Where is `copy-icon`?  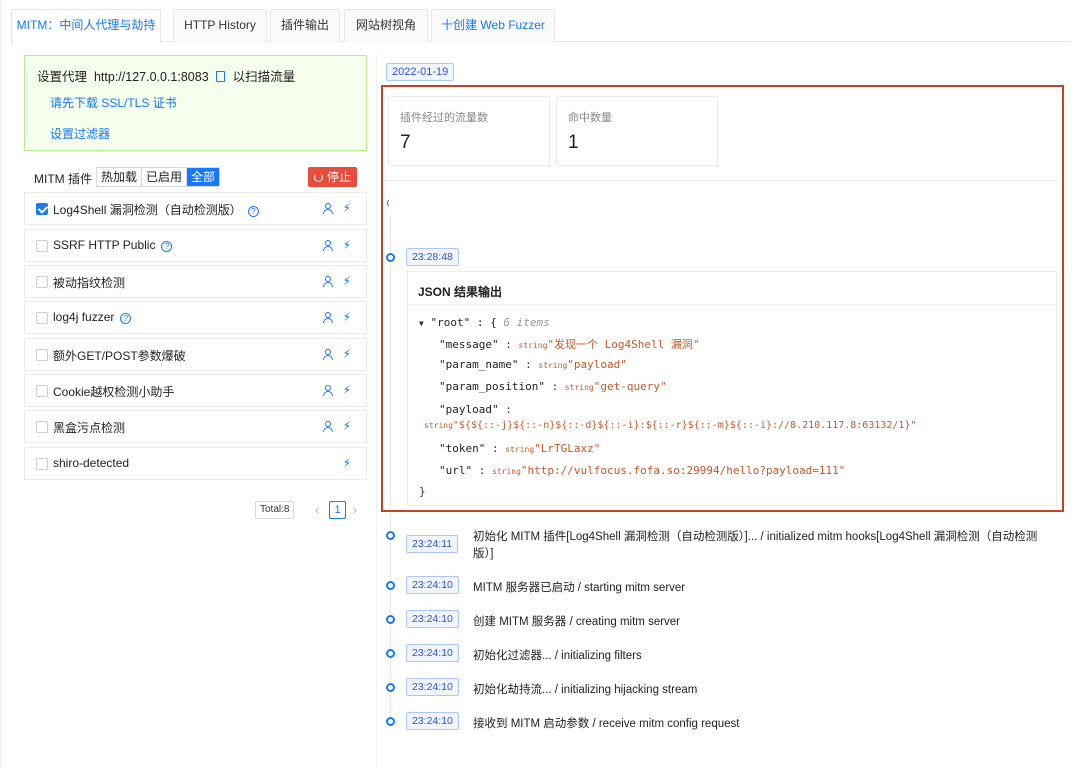
copy-icon is located at coordinates (221, 76).